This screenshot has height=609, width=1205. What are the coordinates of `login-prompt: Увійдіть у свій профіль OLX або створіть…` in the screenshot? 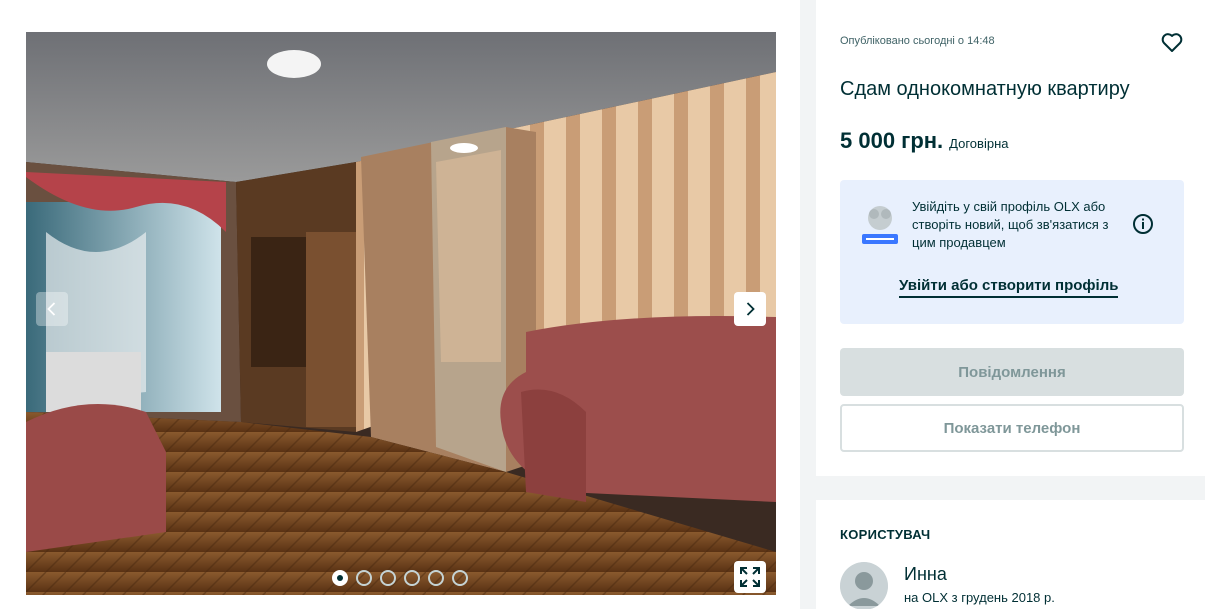 It's located at (1012, 252).